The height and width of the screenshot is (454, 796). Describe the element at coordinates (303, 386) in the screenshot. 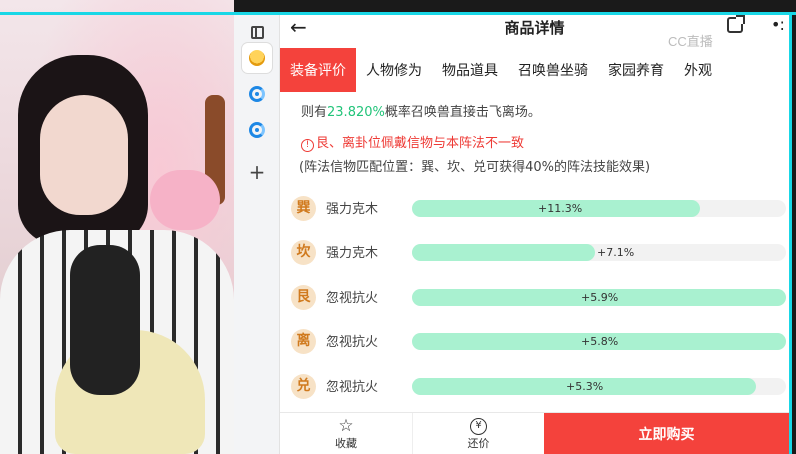

I see `trigram-badge: 兑` at that location.